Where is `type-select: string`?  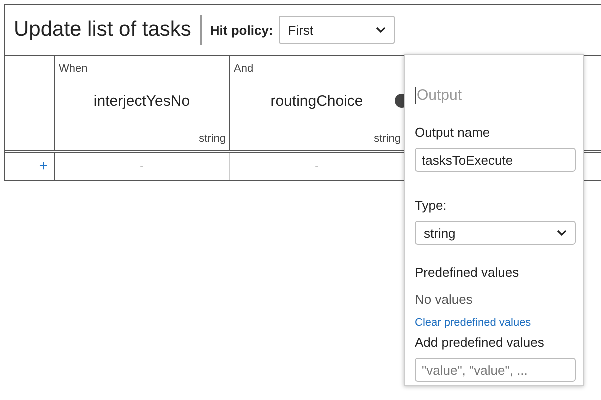
type-select: string is located at coordinates (495, 233).